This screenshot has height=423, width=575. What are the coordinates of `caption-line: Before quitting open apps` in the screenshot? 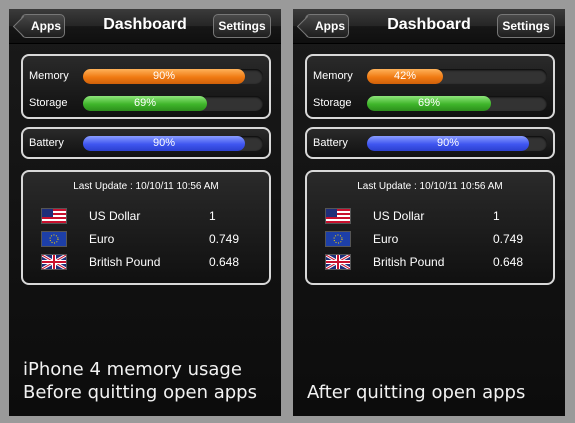 It's located at (140, 392).